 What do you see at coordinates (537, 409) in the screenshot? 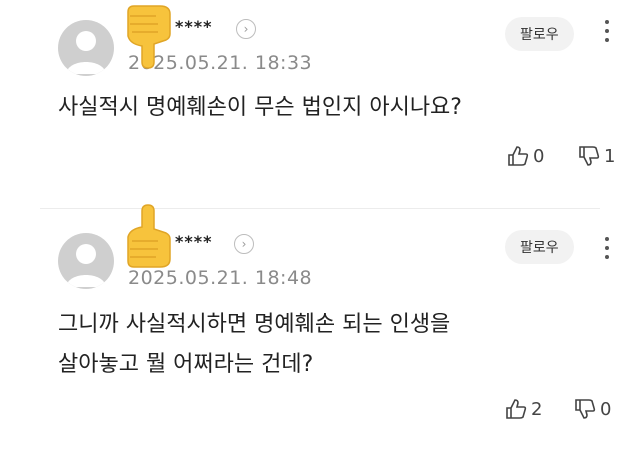
I see `like-count: 2` at bounding box center [537, 409].